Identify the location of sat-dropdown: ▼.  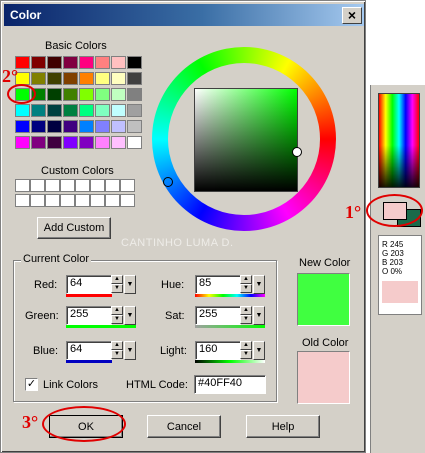
(259, 315).